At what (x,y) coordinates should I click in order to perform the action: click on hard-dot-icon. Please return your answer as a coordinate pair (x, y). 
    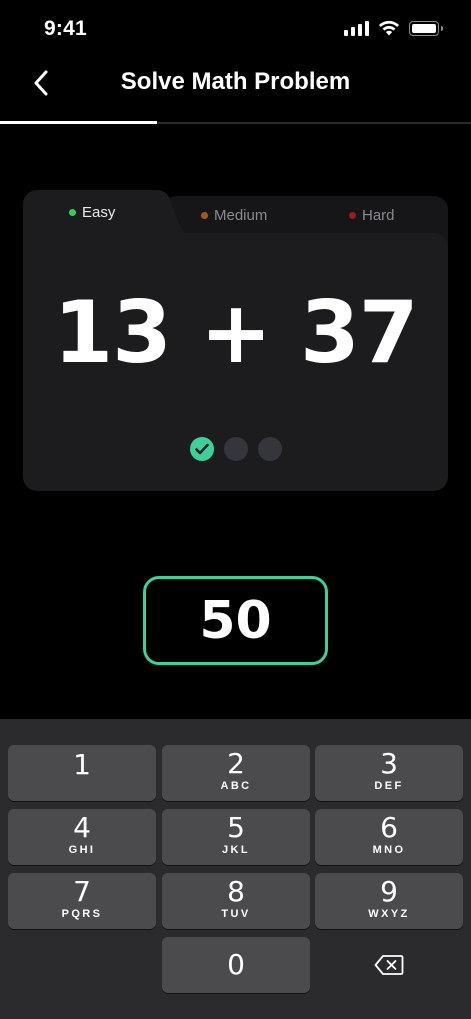
    Looking at the image, I should click on (352, 215).